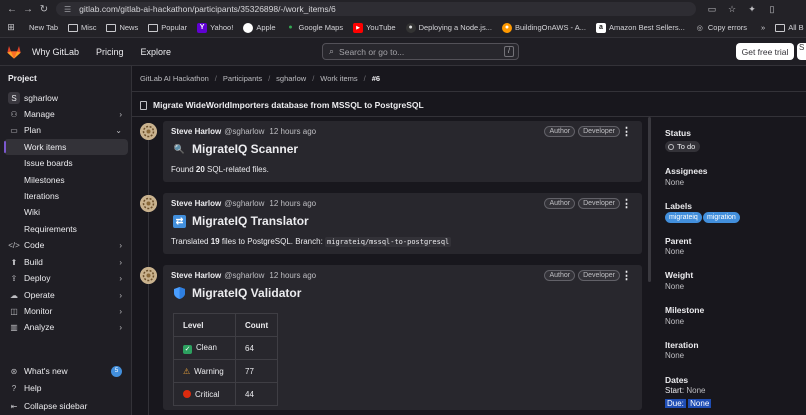 This screenshot has height=415, width=806. I want to click on chevron-right-icon: ›, so click(120, 245).